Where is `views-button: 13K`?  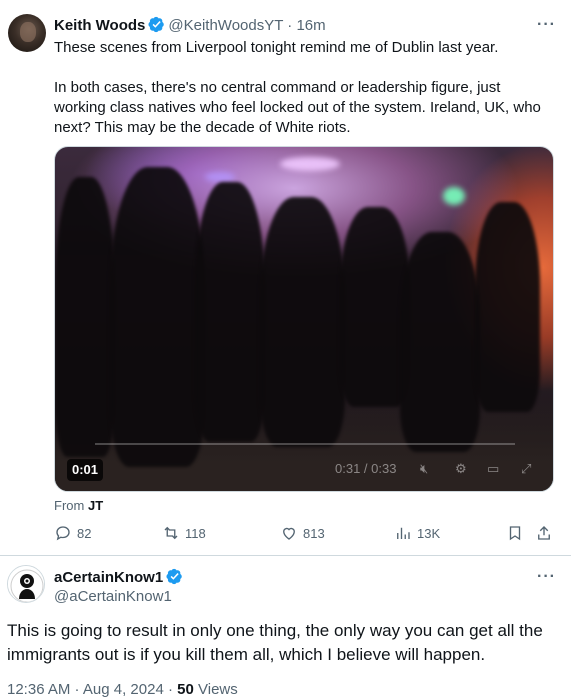
views-button: 13K is located at coordinates (417, 533).